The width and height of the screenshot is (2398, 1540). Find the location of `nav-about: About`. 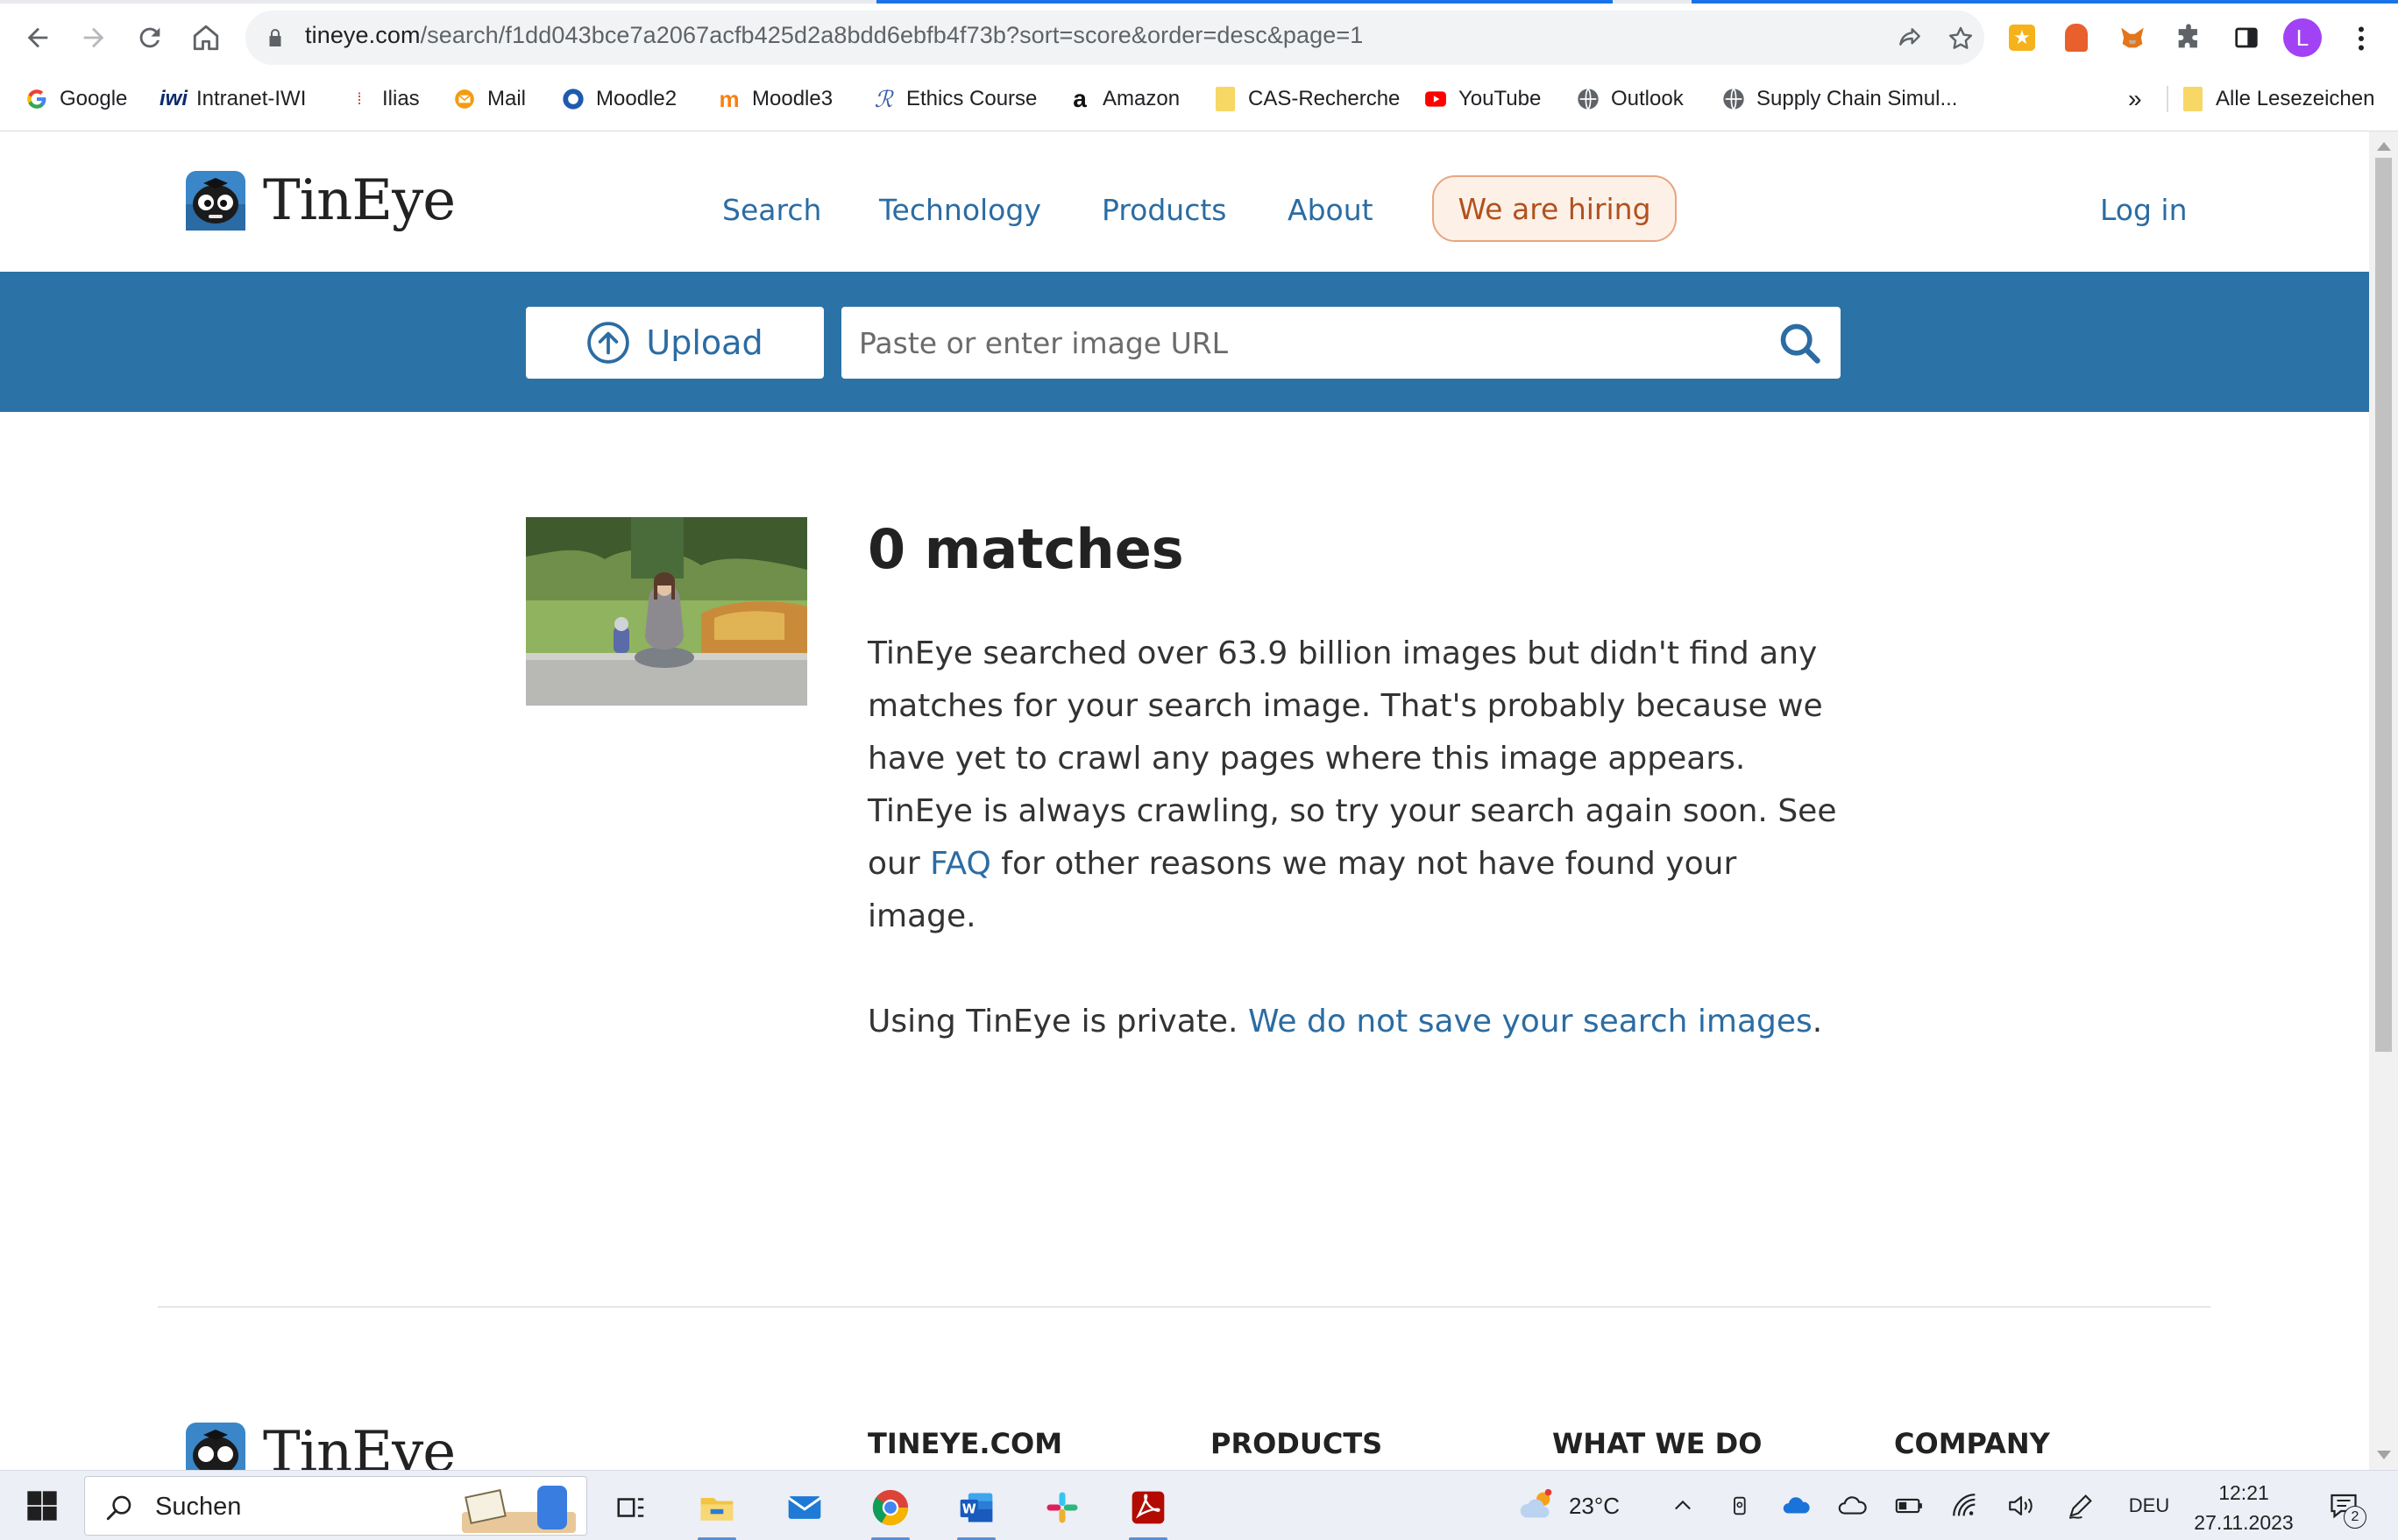

nav-about: About is located at coordinates (1330, 210).